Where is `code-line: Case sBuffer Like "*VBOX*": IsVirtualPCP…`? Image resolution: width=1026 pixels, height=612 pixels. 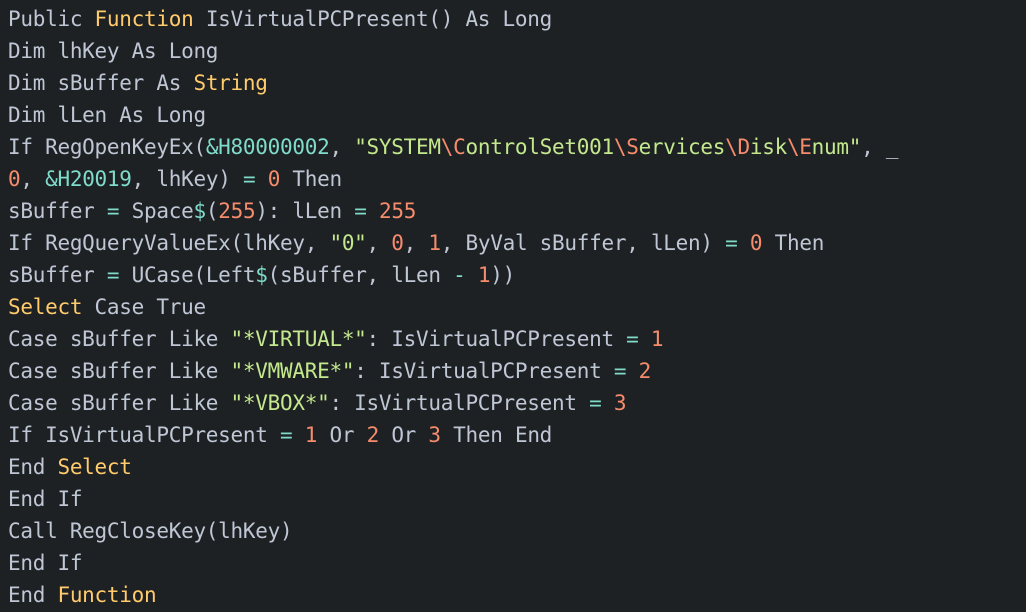
code-line: Case sBuffer Like "*VBOX*": IsVirtualPCP… is located at coordinates (517, 403).